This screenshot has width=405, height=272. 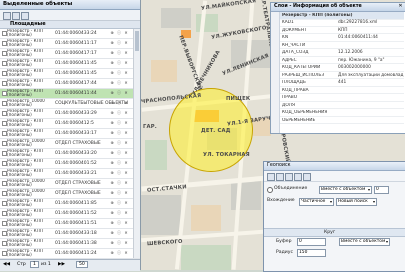 I want to click on dialog-title-bar: Геопоиск, so click(x=334, y=166).